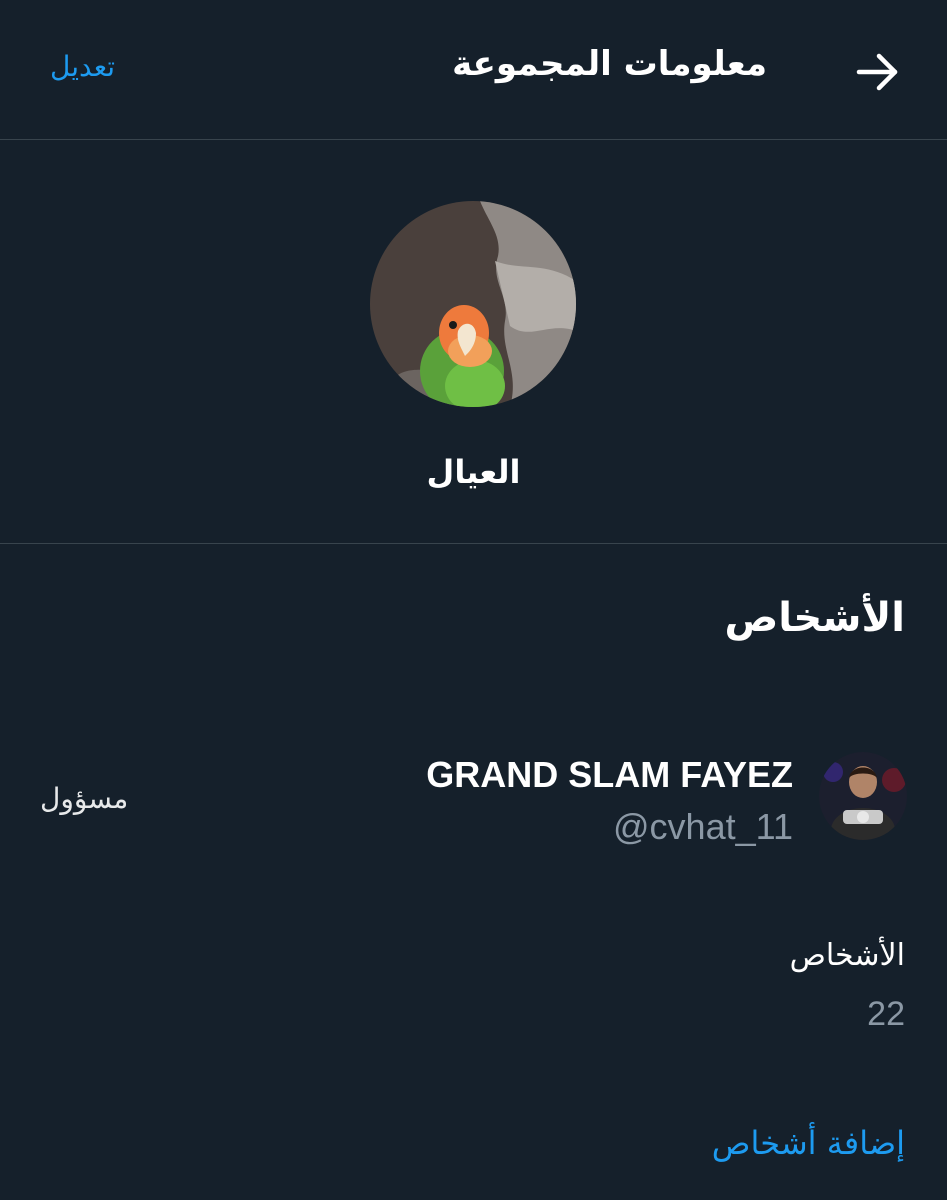 This screenshot has height=1200, width=947. Describe the element at coordinates (473, 800) in the screenshot. I see `member-row: GRAND SLAM FAYEZ @cvhat_11 مسؤول` at that location.